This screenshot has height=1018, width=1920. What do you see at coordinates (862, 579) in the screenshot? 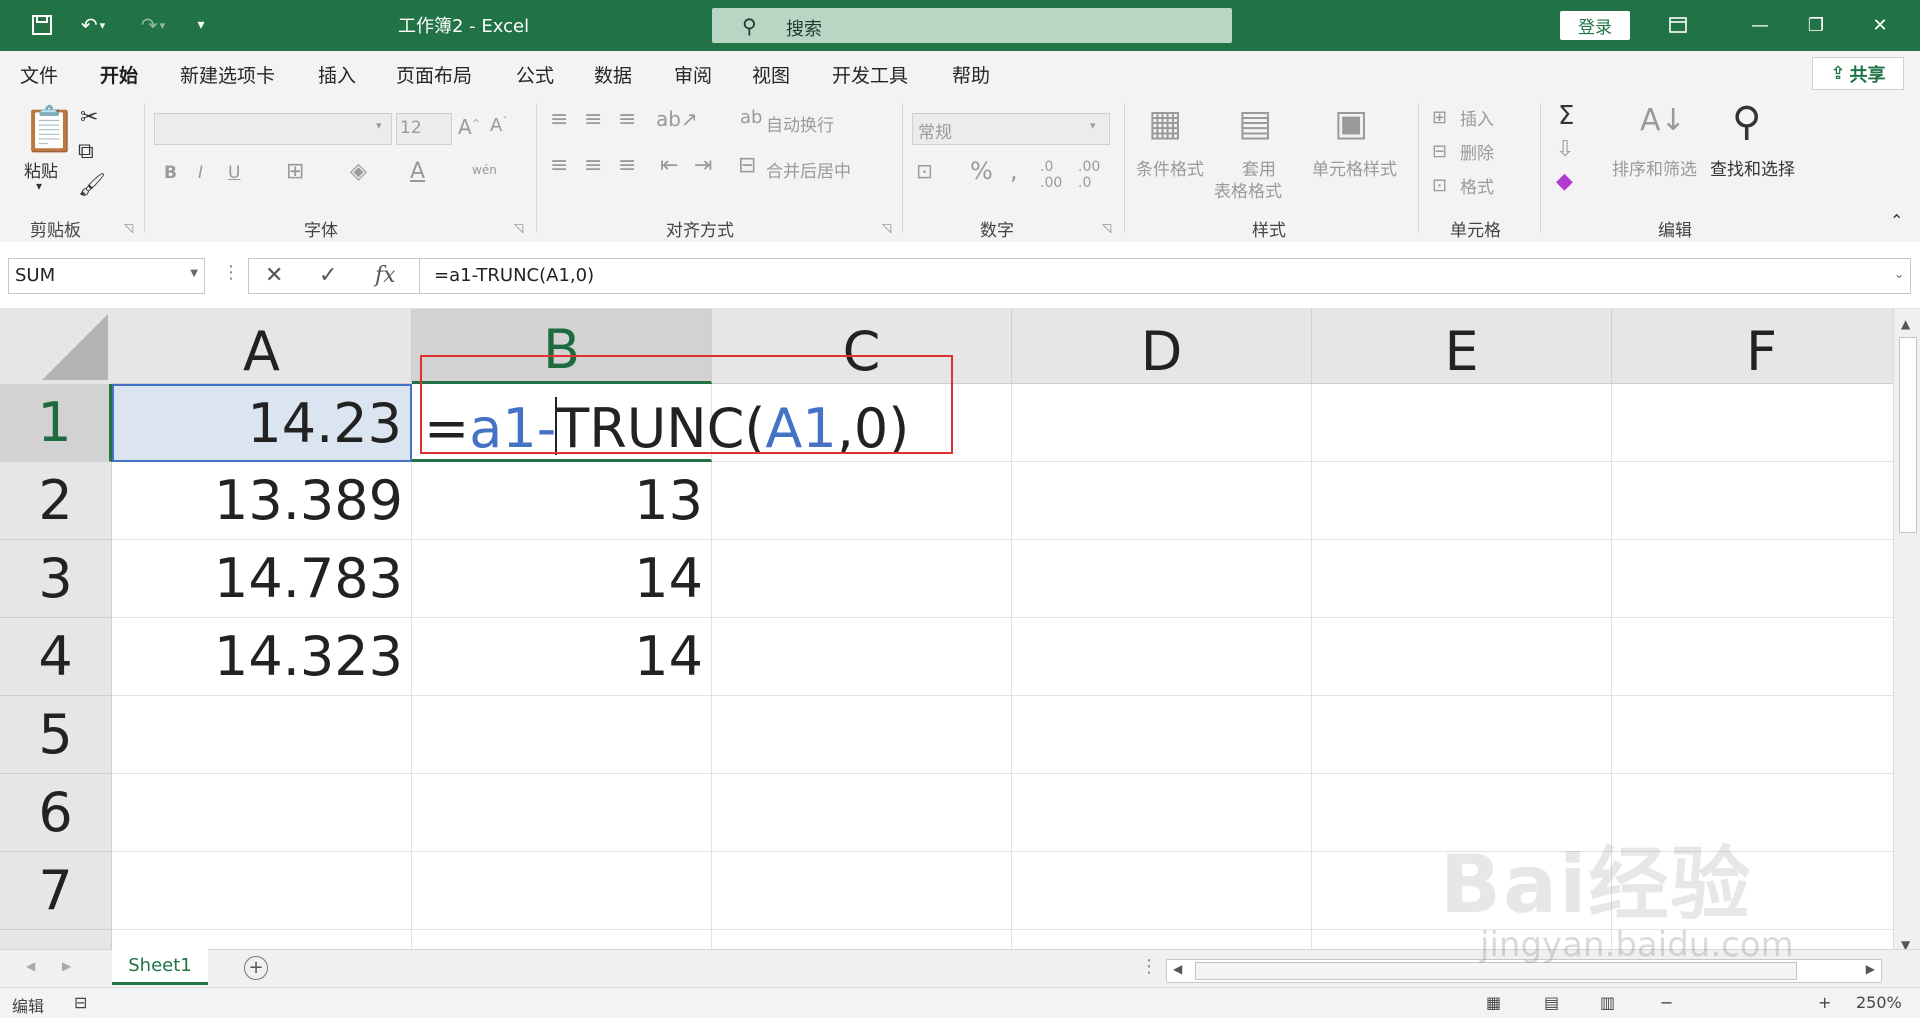
I see `cell-c3` at bounding box center [862, 579].